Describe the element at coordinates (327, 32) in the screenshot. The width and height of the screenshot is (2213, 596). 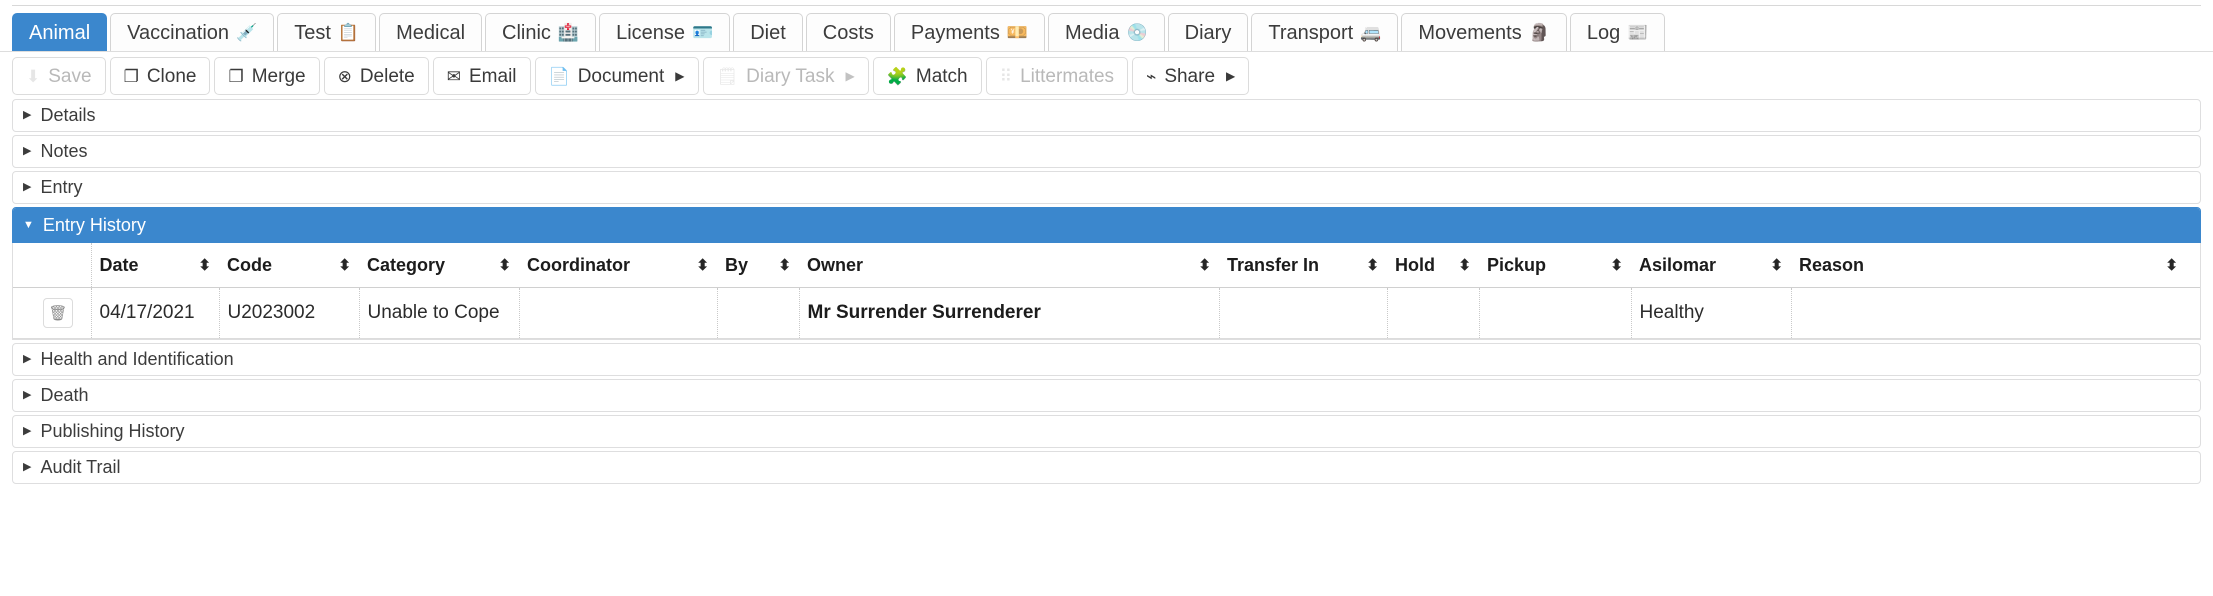
I see `tab-test: Test 📋` at that location.